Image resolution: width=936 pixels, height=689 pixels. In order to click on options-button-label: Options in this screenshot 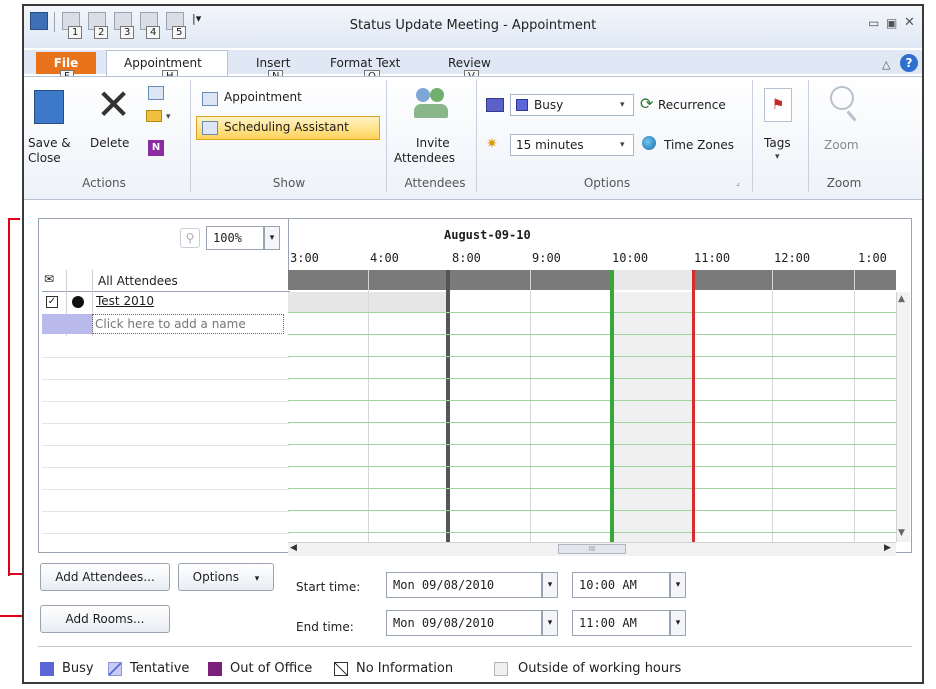, I will do `click(215, 577)`.